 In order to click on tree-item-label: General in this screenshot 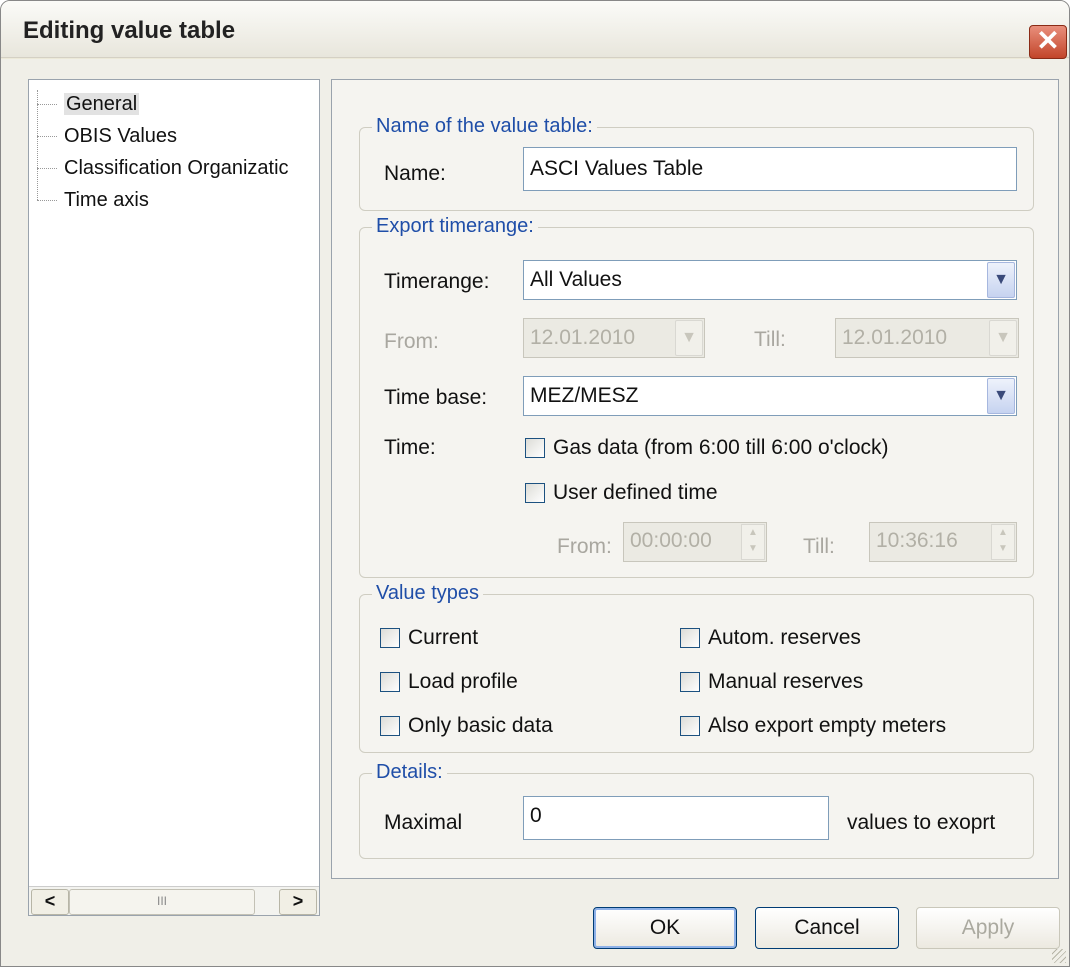, I will do `click(102, 104)`.